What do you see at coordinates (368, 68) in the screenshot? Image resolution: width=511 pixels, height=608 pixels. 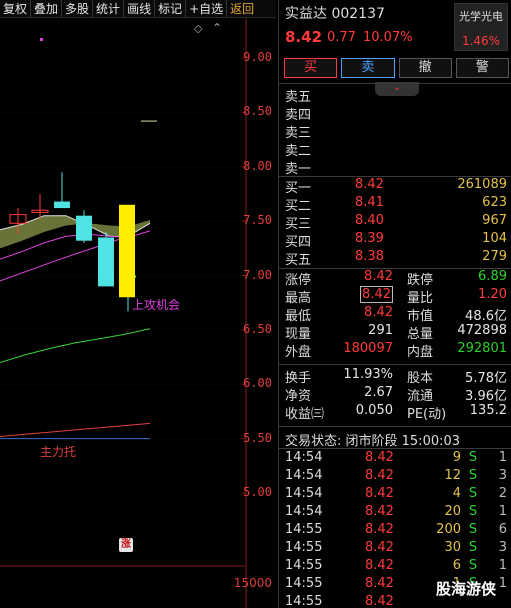 I see `sell-button: 卖` at bounding box center [368, 68].